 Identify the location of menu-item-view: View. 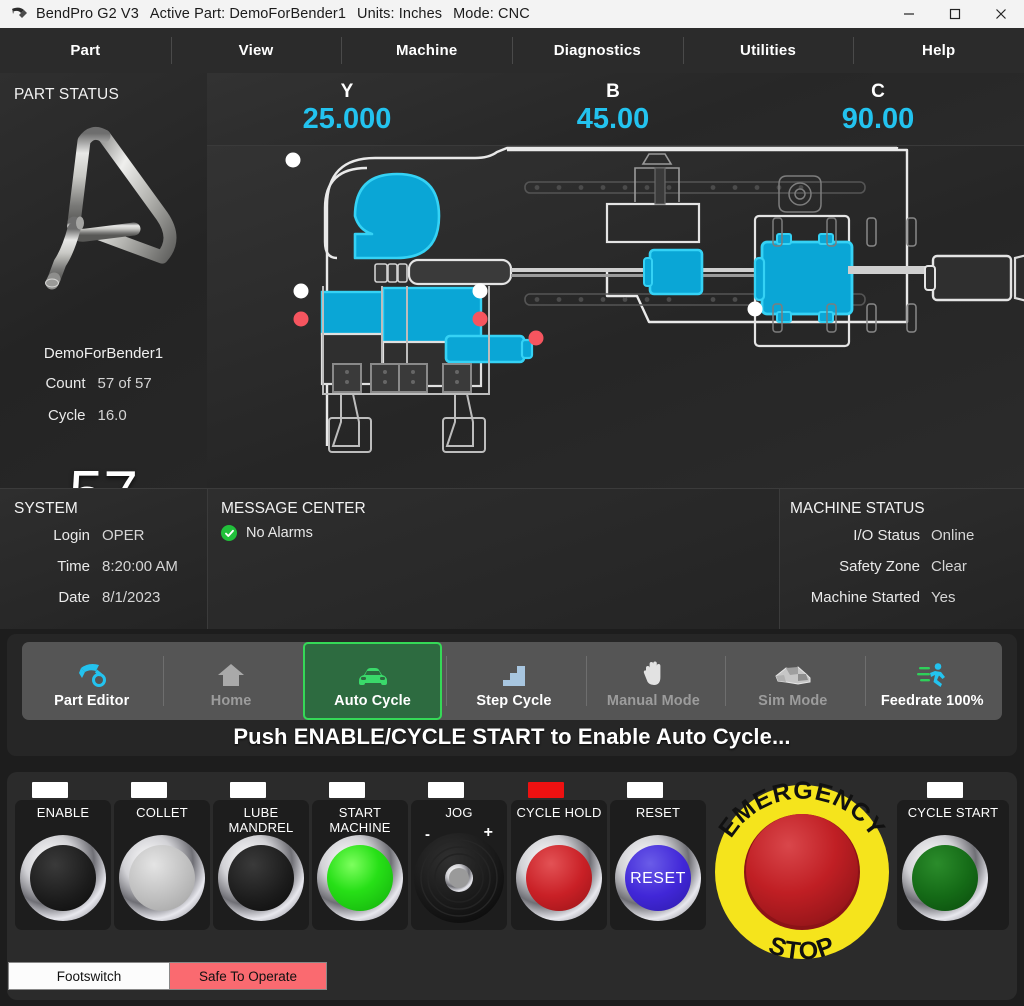
(256, 50).